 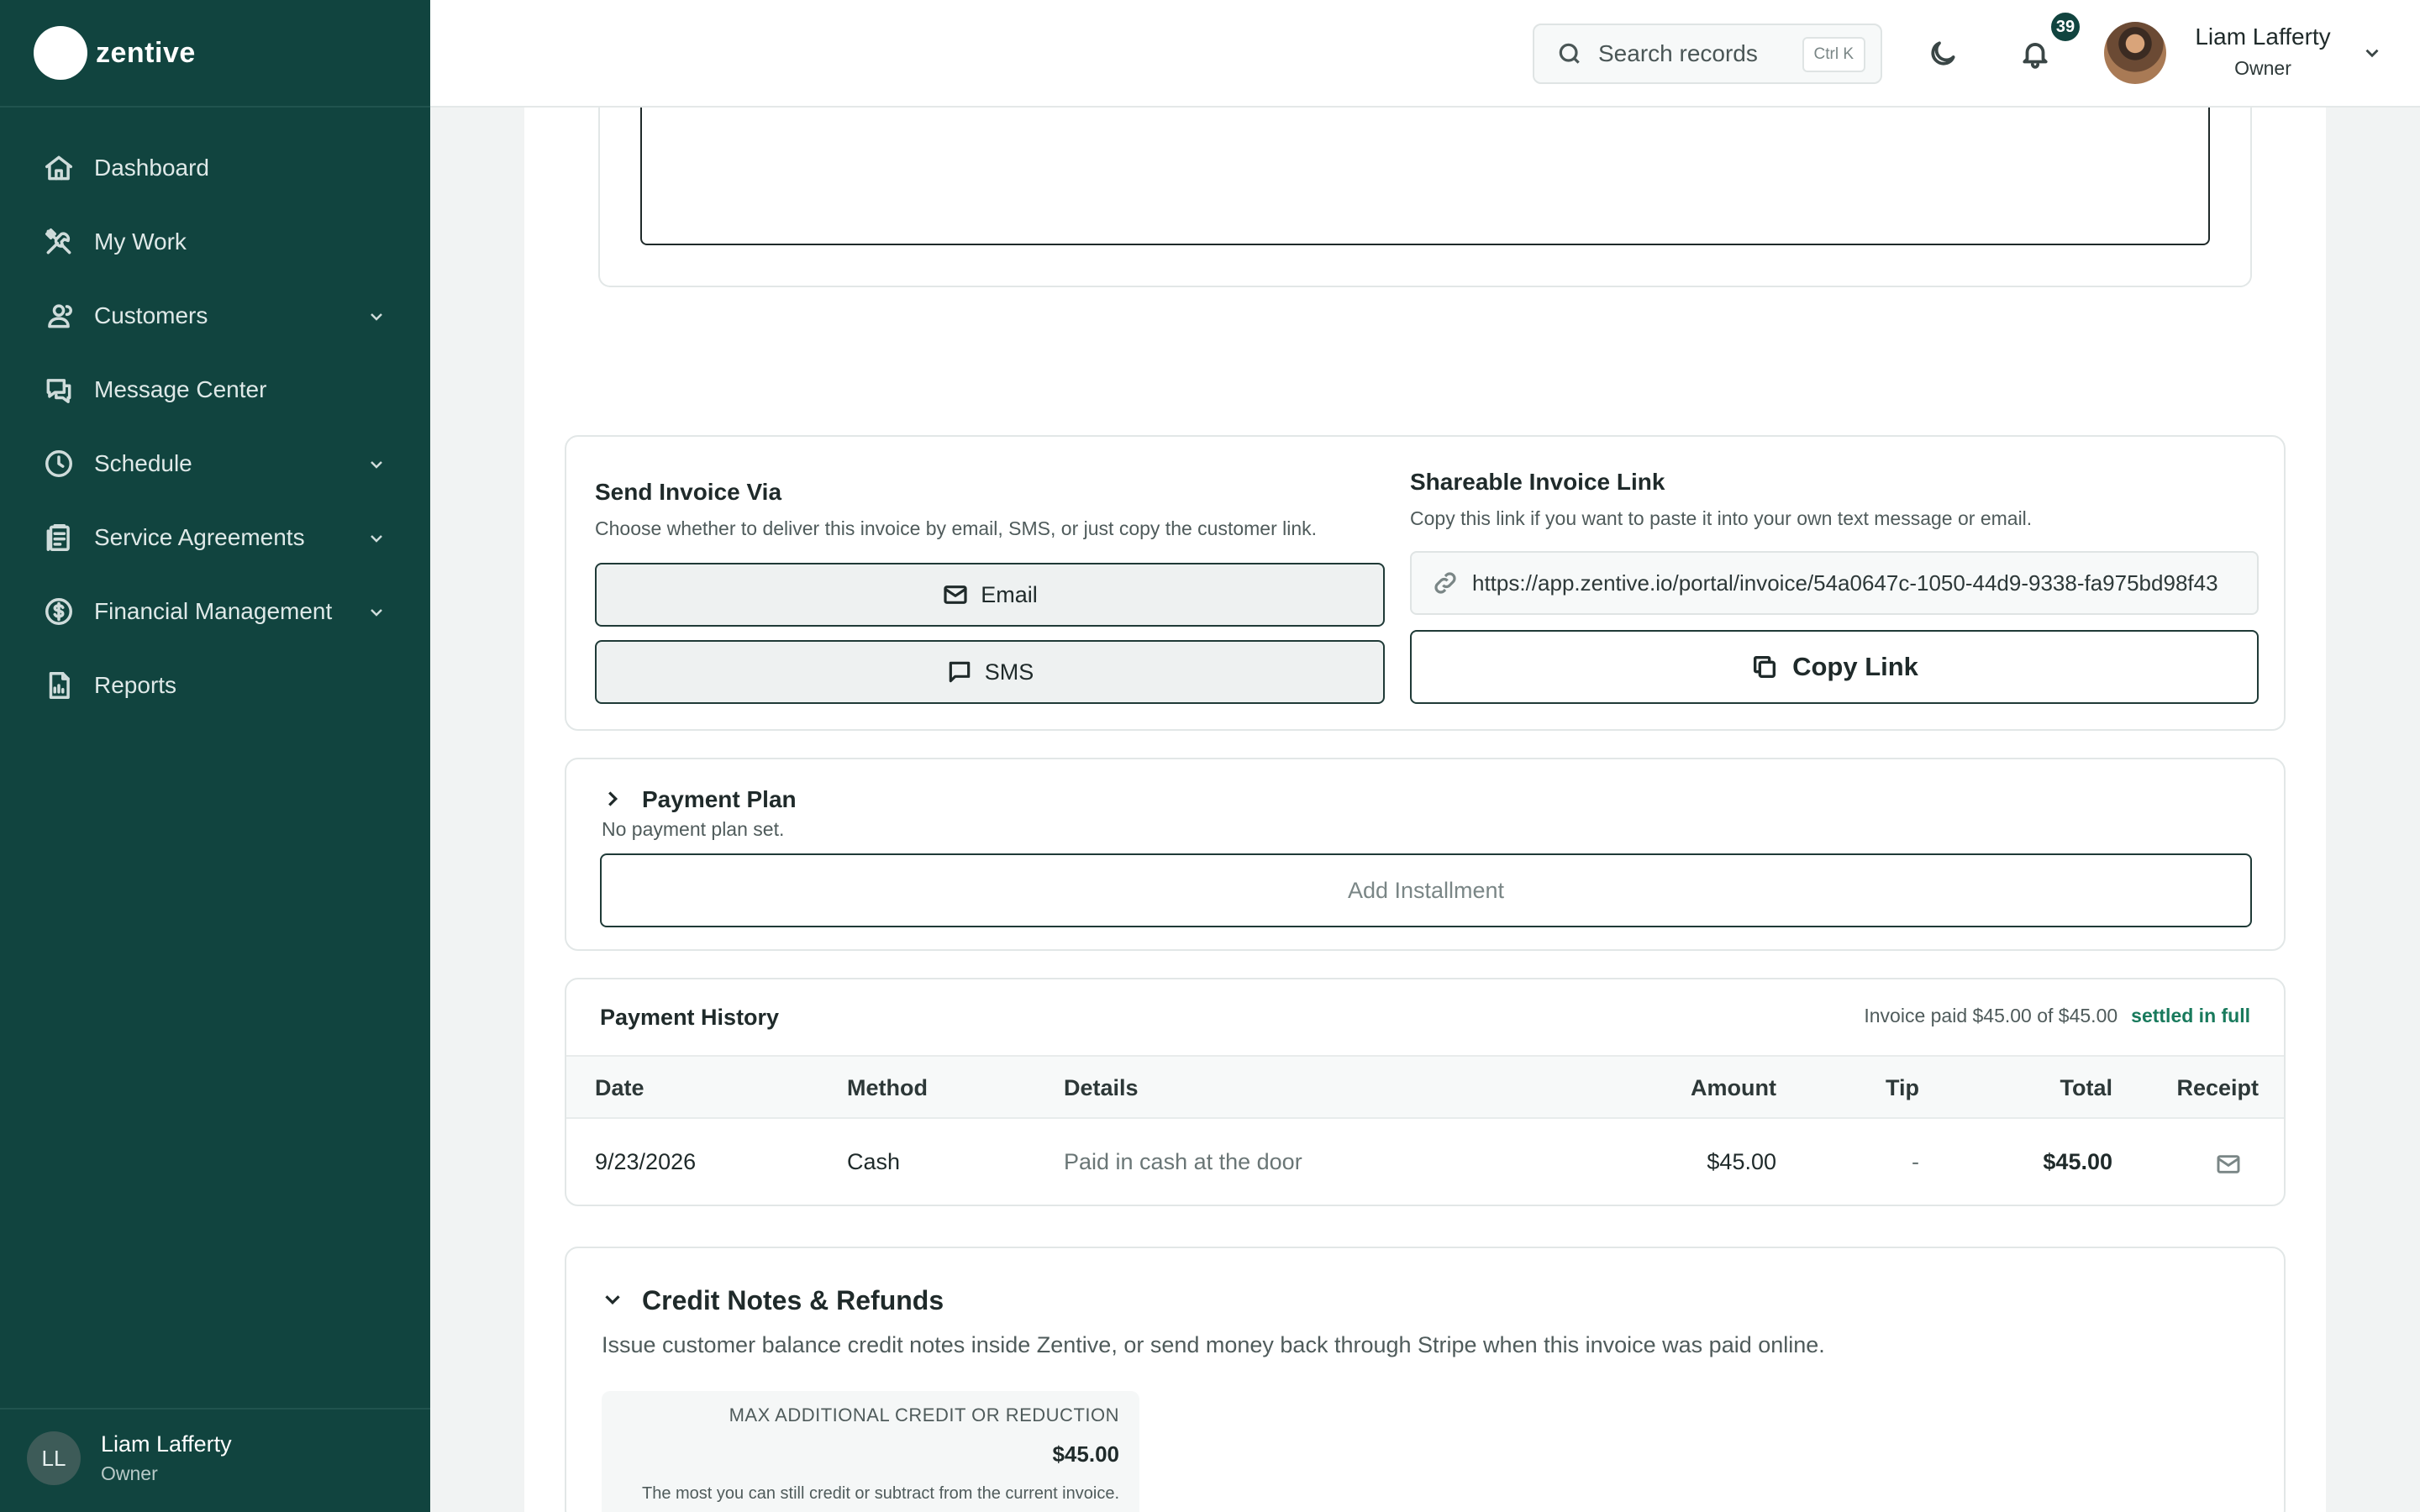 I want to click on share-link-input, so click(x=1855, y=583).